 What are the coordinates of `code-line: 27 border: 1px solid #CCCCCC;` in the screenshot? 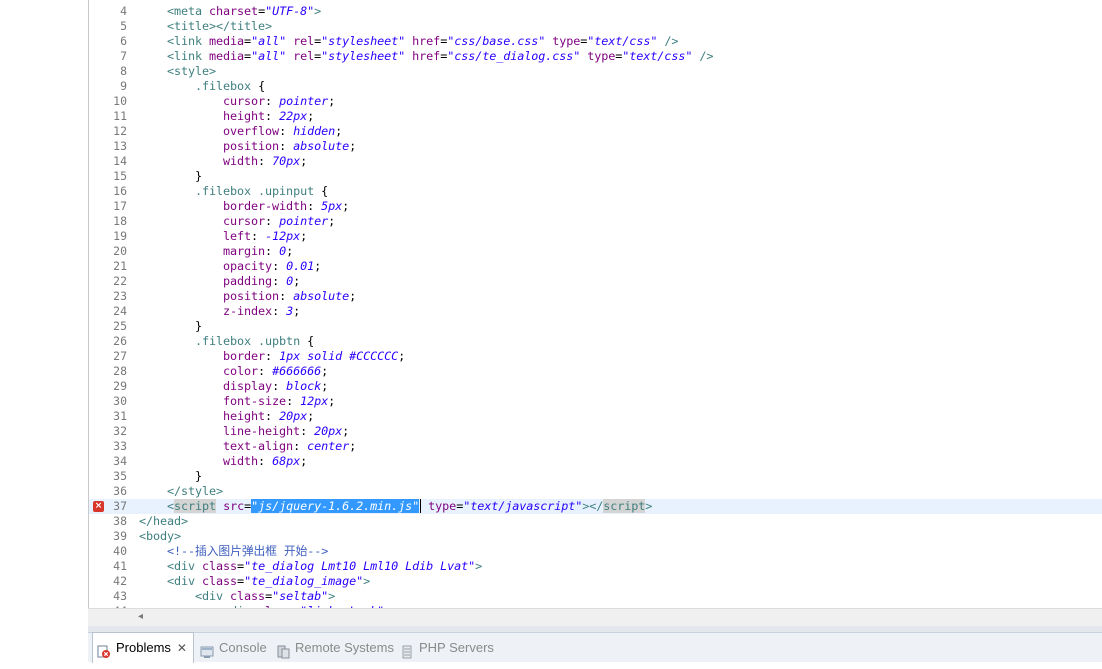 It's located at (595, 356).